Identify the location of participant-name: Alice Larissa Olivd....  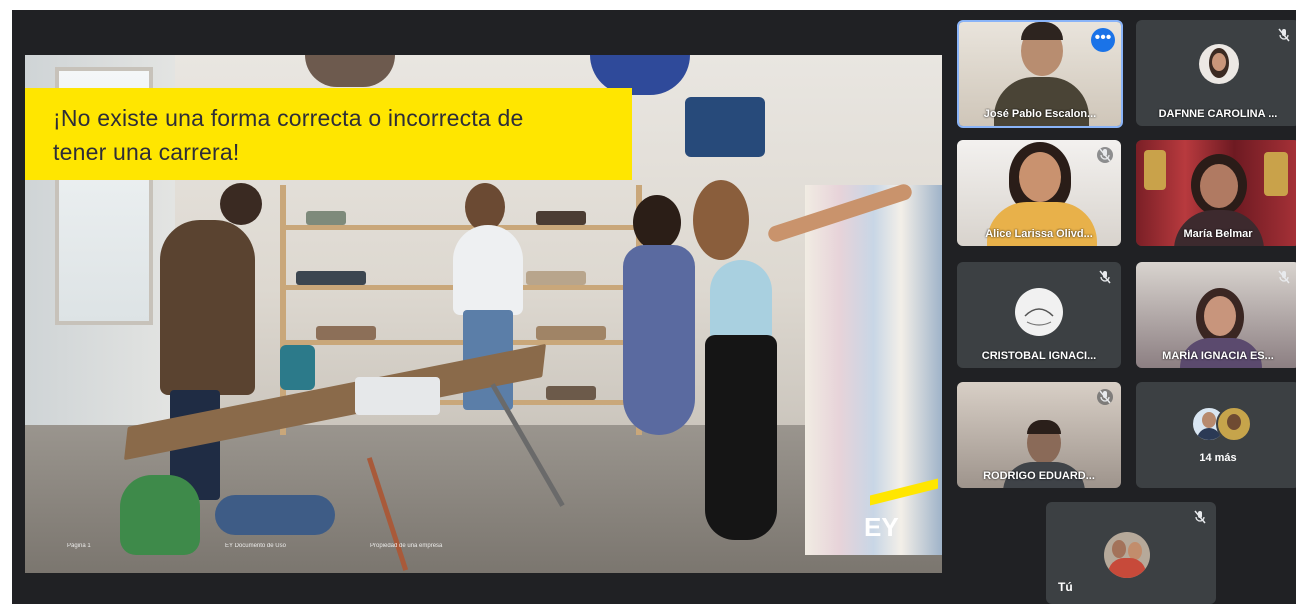
(1039, 234).